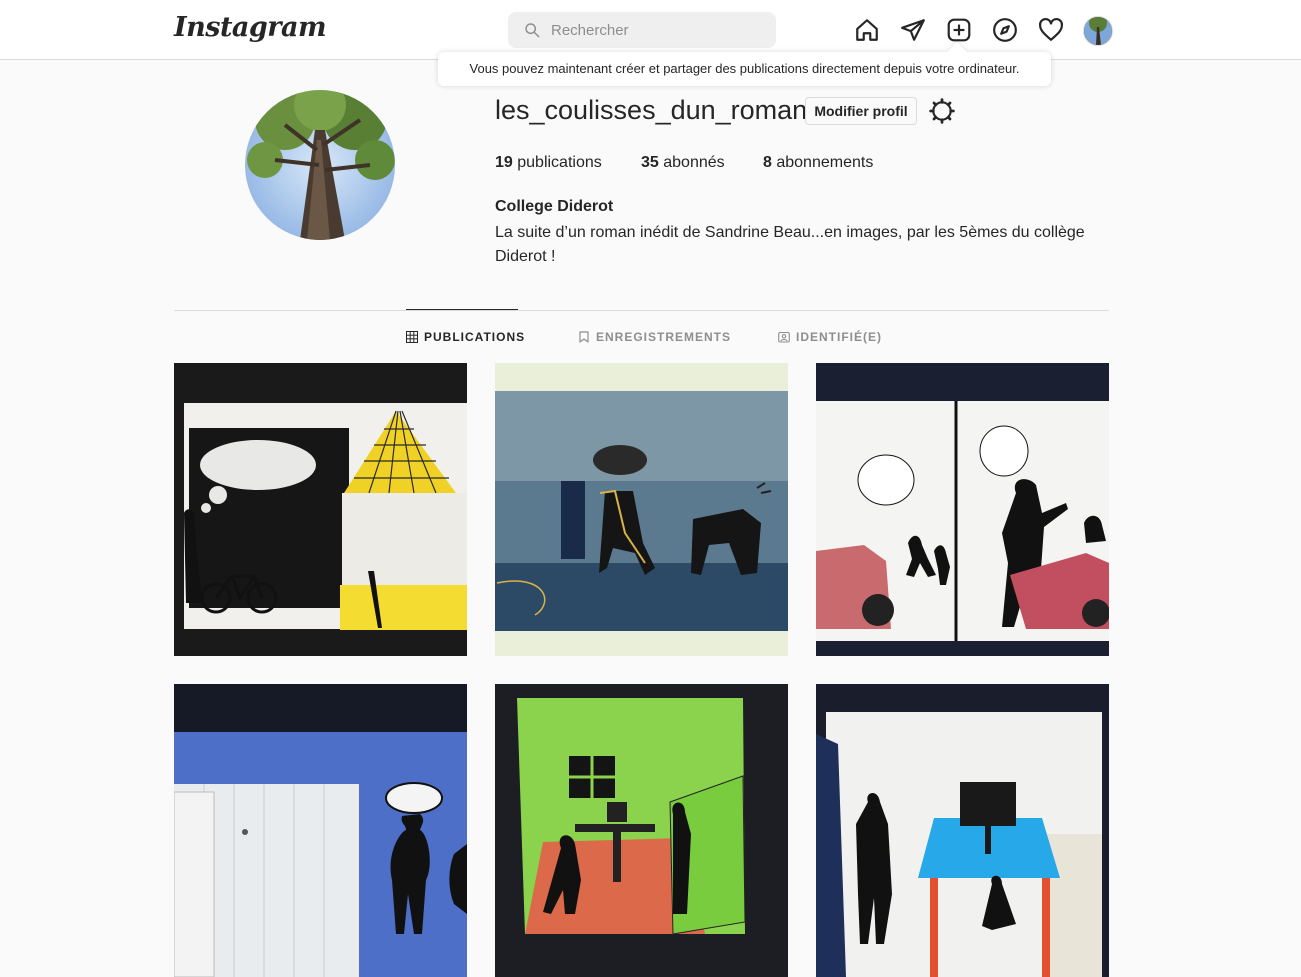 The image size is (1301, 977). I want to click on tab-tagged: IDENTIFIÉ(E), so click(830, 337).